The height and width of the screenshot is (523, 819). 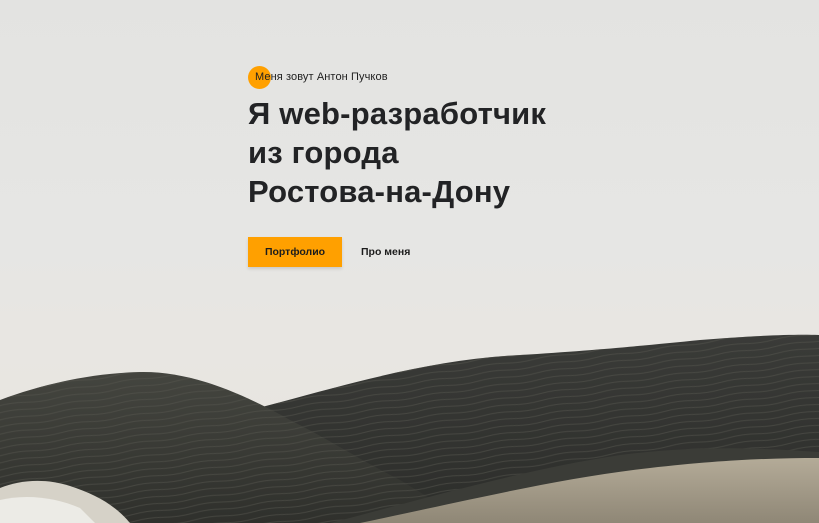 What do you see at coordinates (458, 252) in the screenshot?
I see `hero-actions: Портфолио Про меня` at bounding box center [458, 252].